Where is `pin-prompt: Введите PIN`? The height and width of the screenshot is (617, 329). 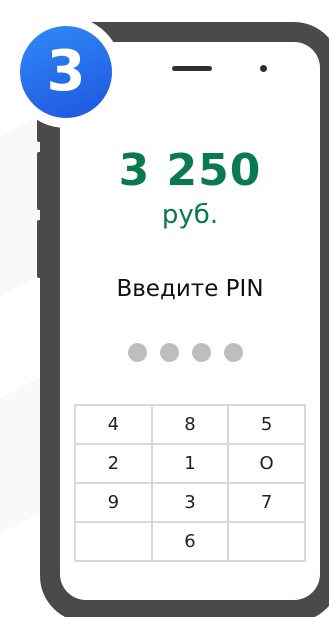
pin-prompt: Введите PIN is located at coordinates (190, 289).